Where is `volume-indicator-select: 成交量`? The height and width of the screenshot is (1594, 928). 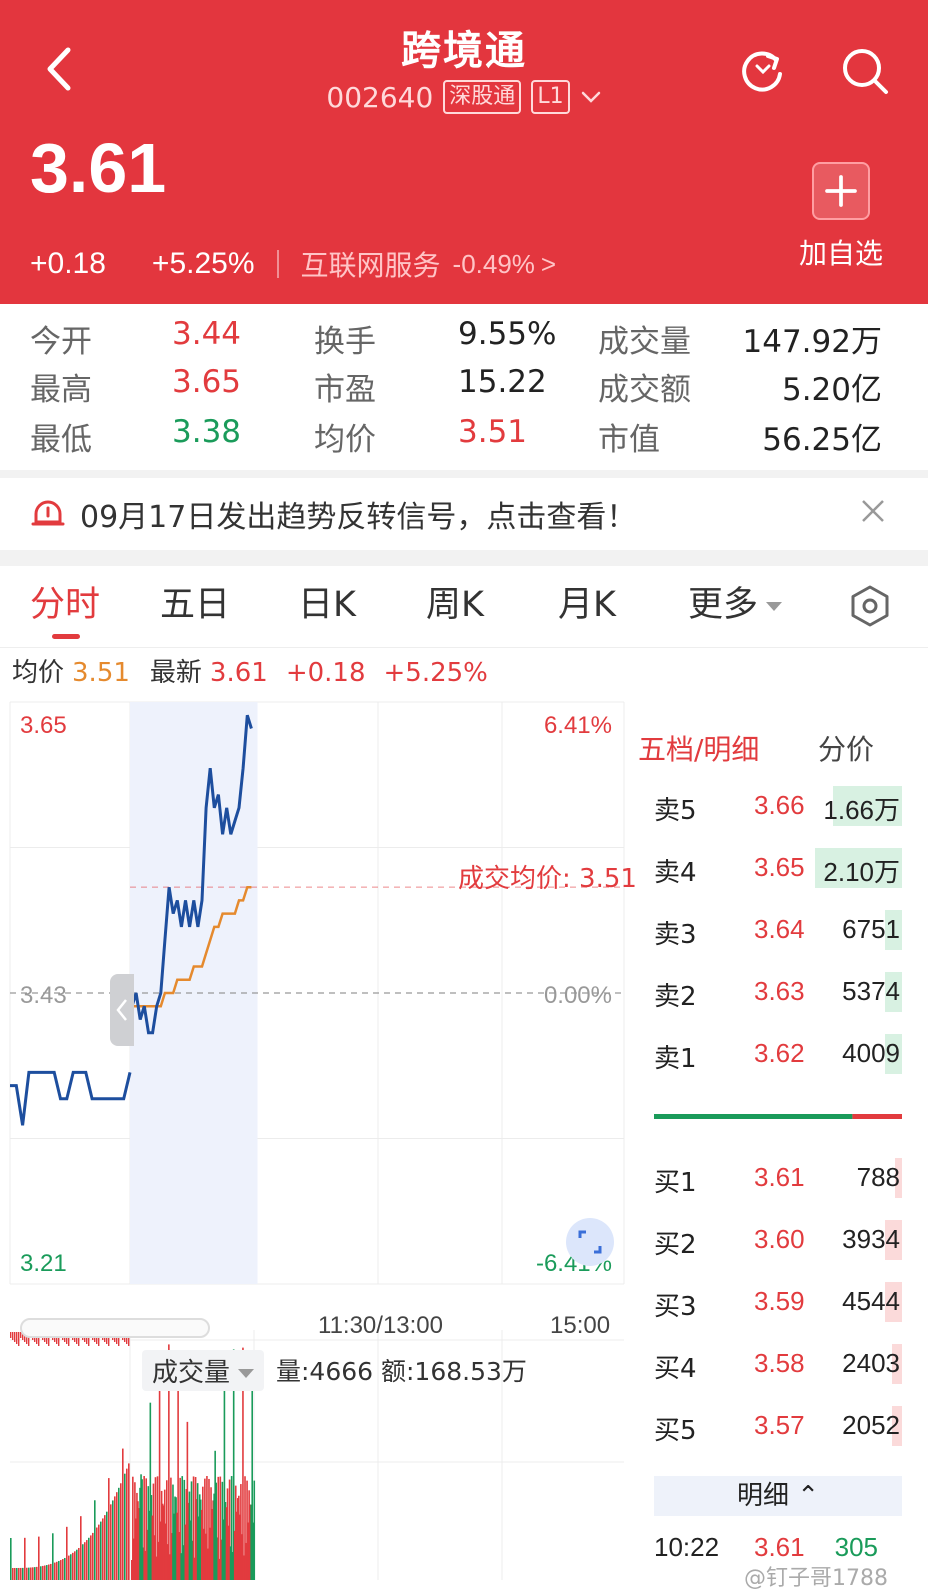 volume-indicator-select: 成交量 is located at coordinates (203, 1370).